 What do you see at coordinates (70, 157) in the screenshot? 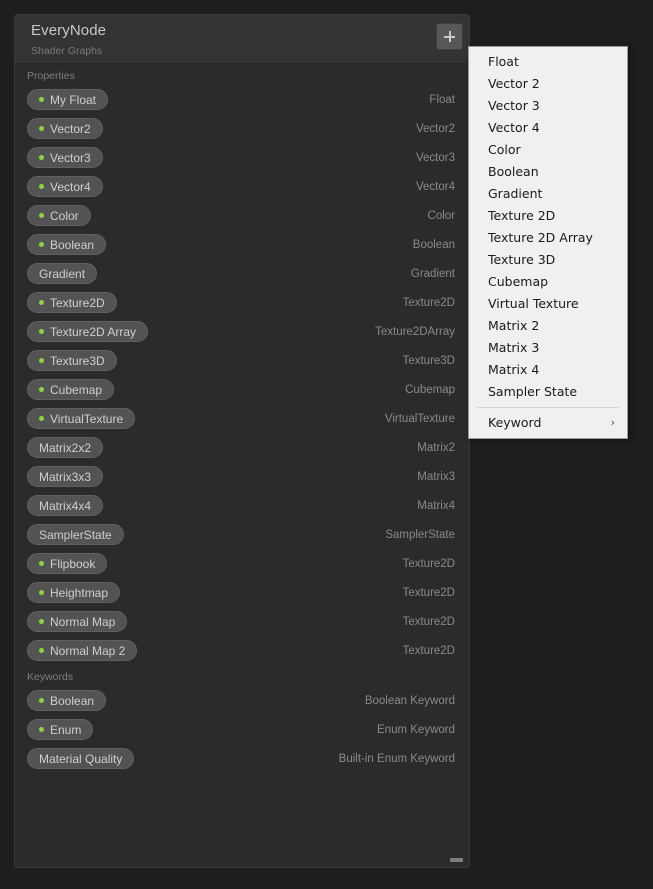
I see `property-name-label: Vector3` at bounding box center [70, 157].